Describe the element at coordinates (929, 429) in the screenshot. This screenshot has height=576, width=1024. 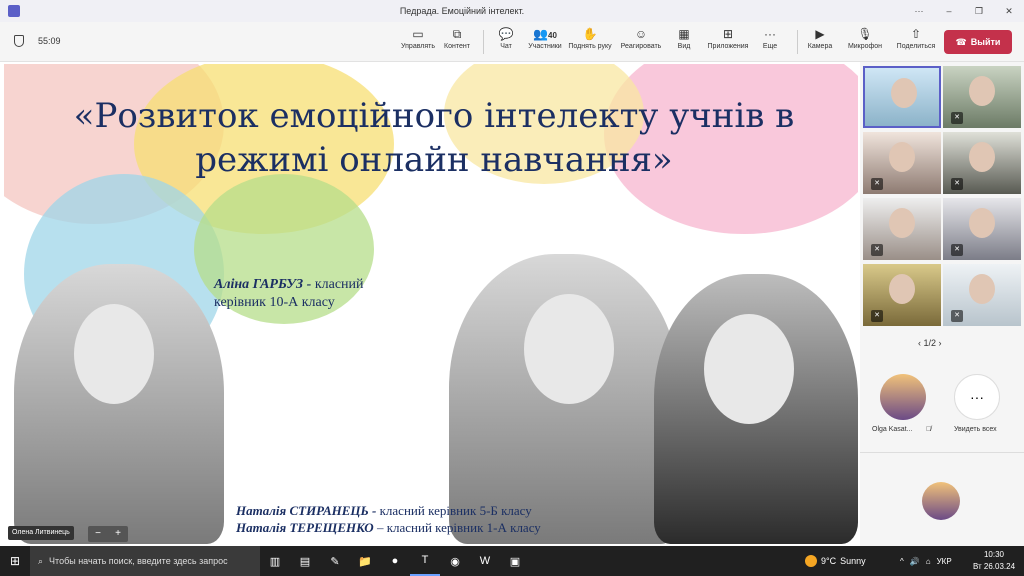
I see `mic-off-icon: 🎙̸` at that location.